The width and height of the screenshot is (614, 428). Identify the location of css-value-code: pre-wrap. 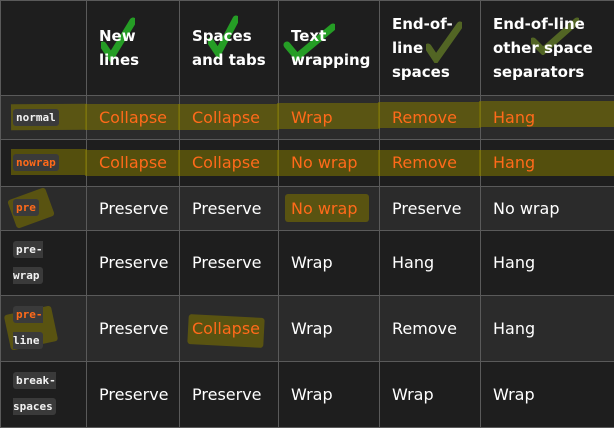
(28, 262).